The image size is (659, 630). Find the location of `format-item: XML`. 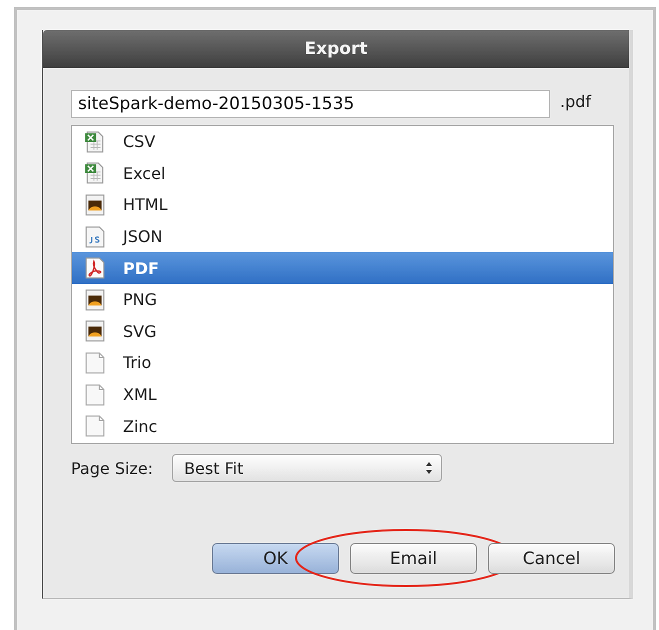

format-item: XML is located at coordinates (342, 394).